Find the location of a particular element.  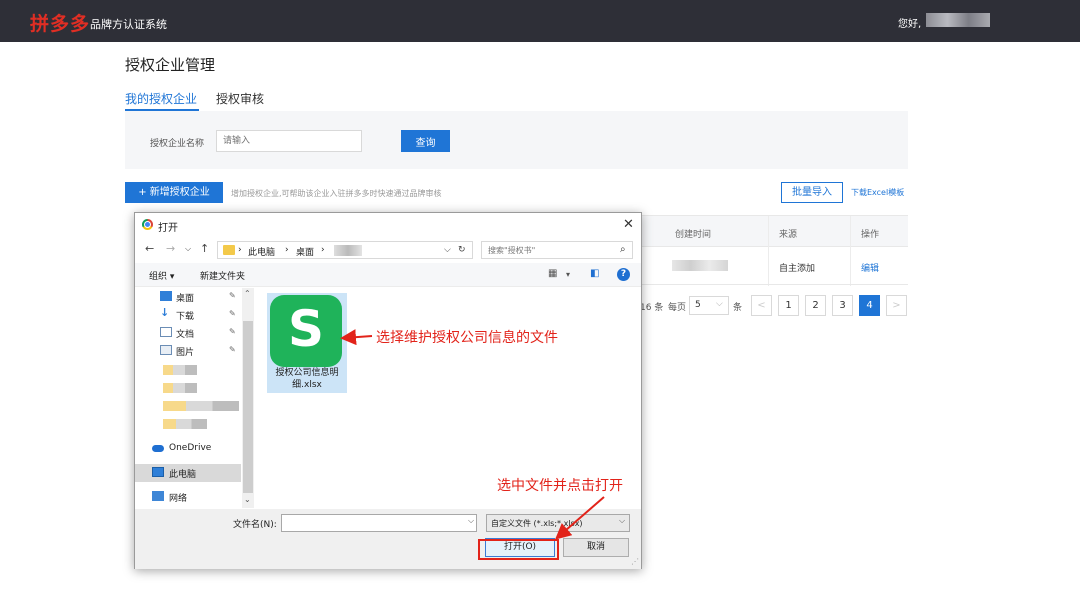

desktop-icon is located at coordinates (166, 296).